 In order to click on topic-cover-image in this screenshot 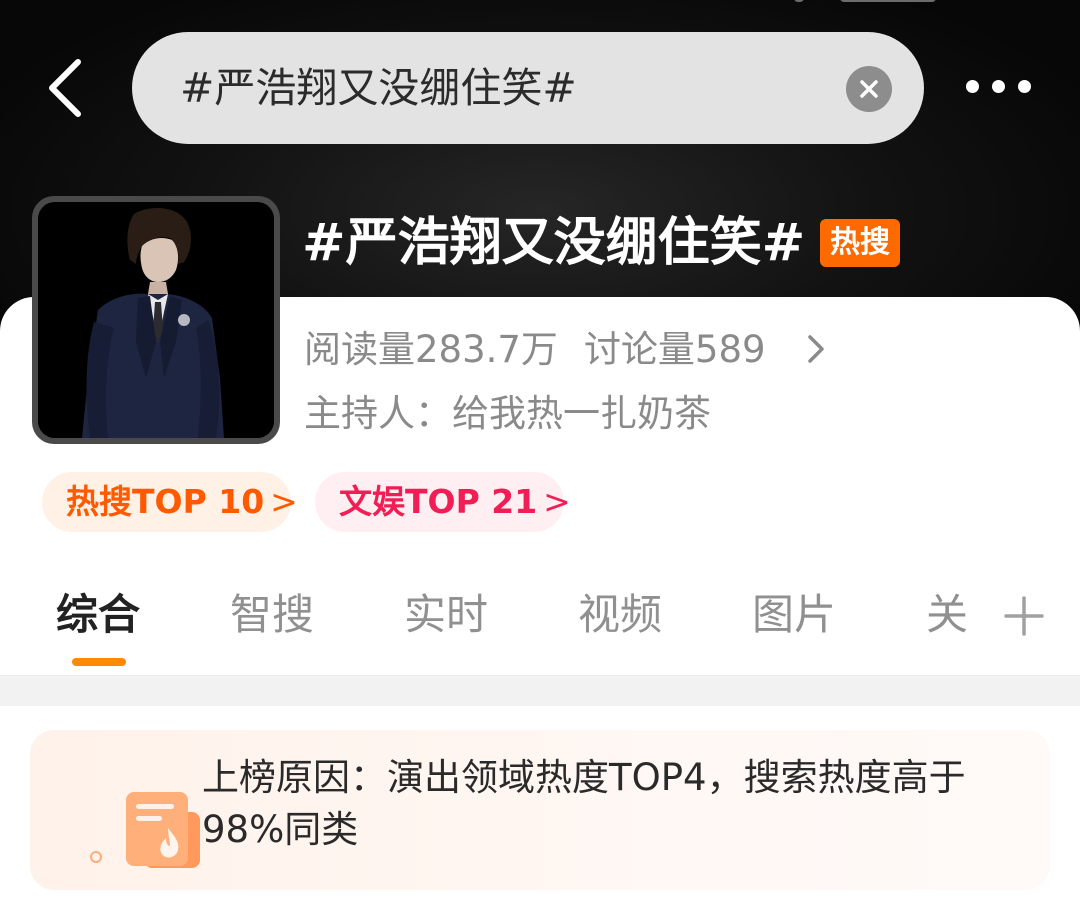, I will do `click(156, 320)`.